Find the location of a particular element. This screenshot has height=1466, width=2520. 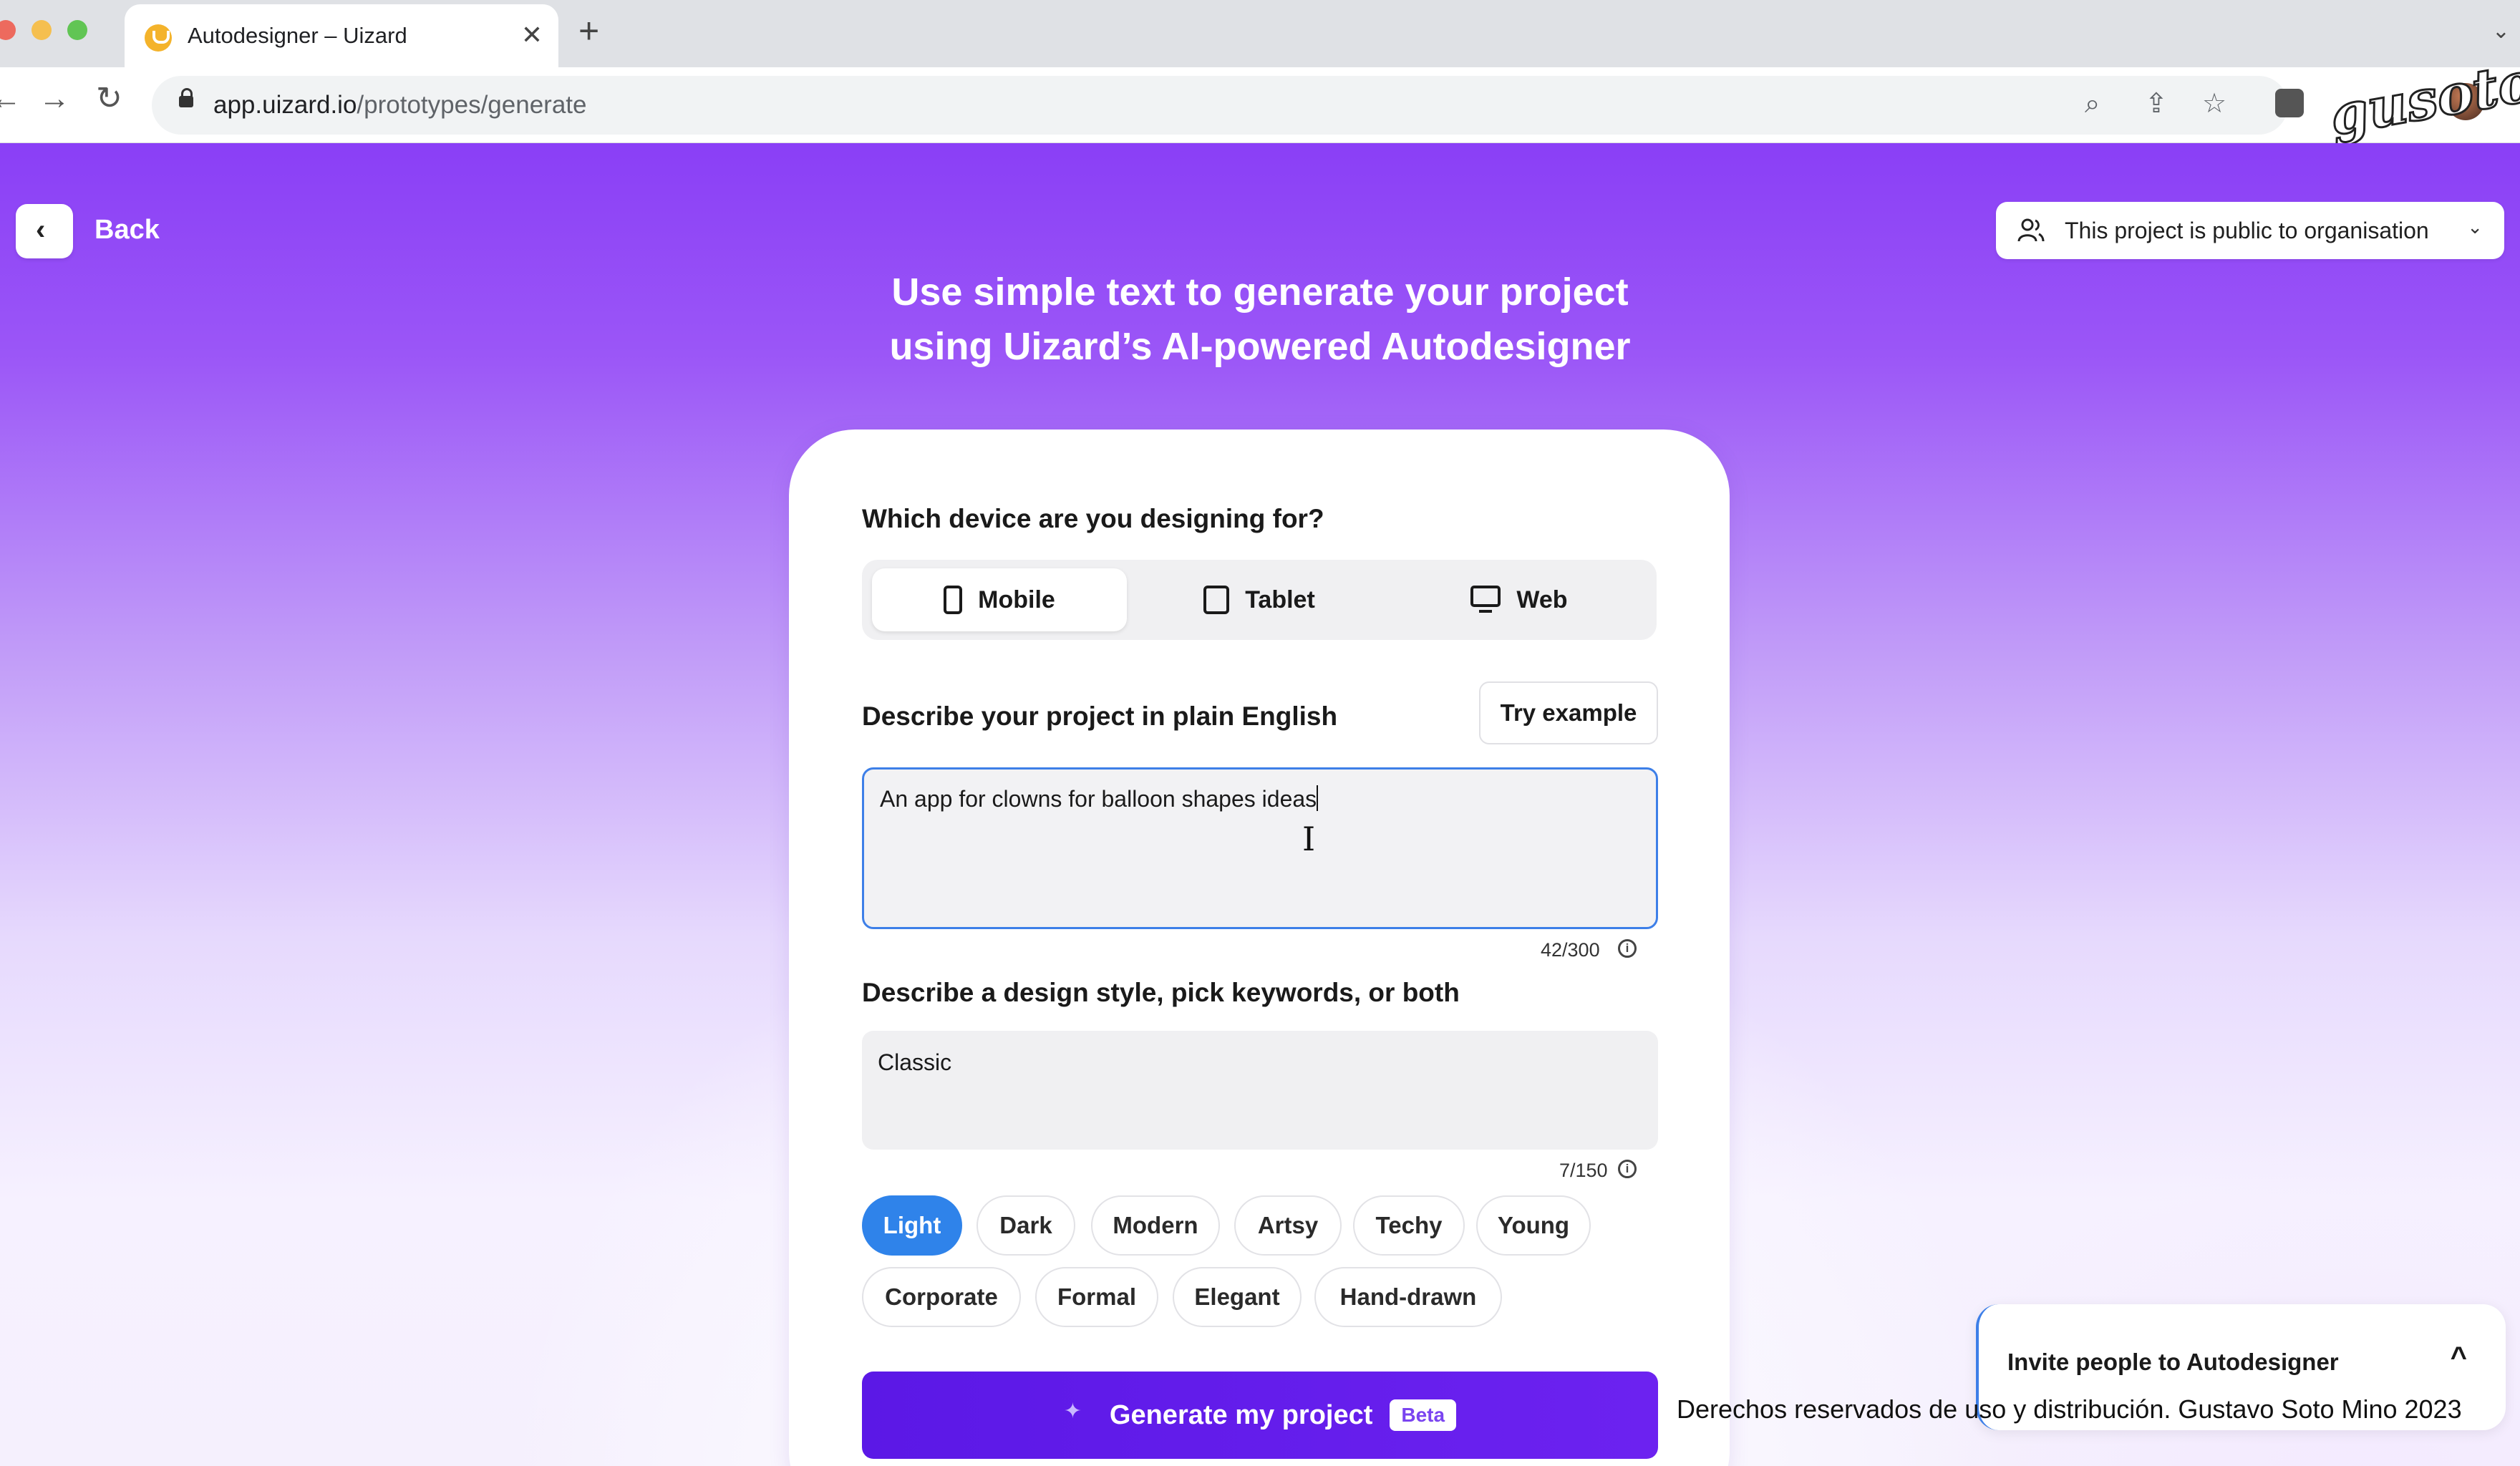

device-selector: Mobile Tablet Web is located at coordinates (1259, 600).